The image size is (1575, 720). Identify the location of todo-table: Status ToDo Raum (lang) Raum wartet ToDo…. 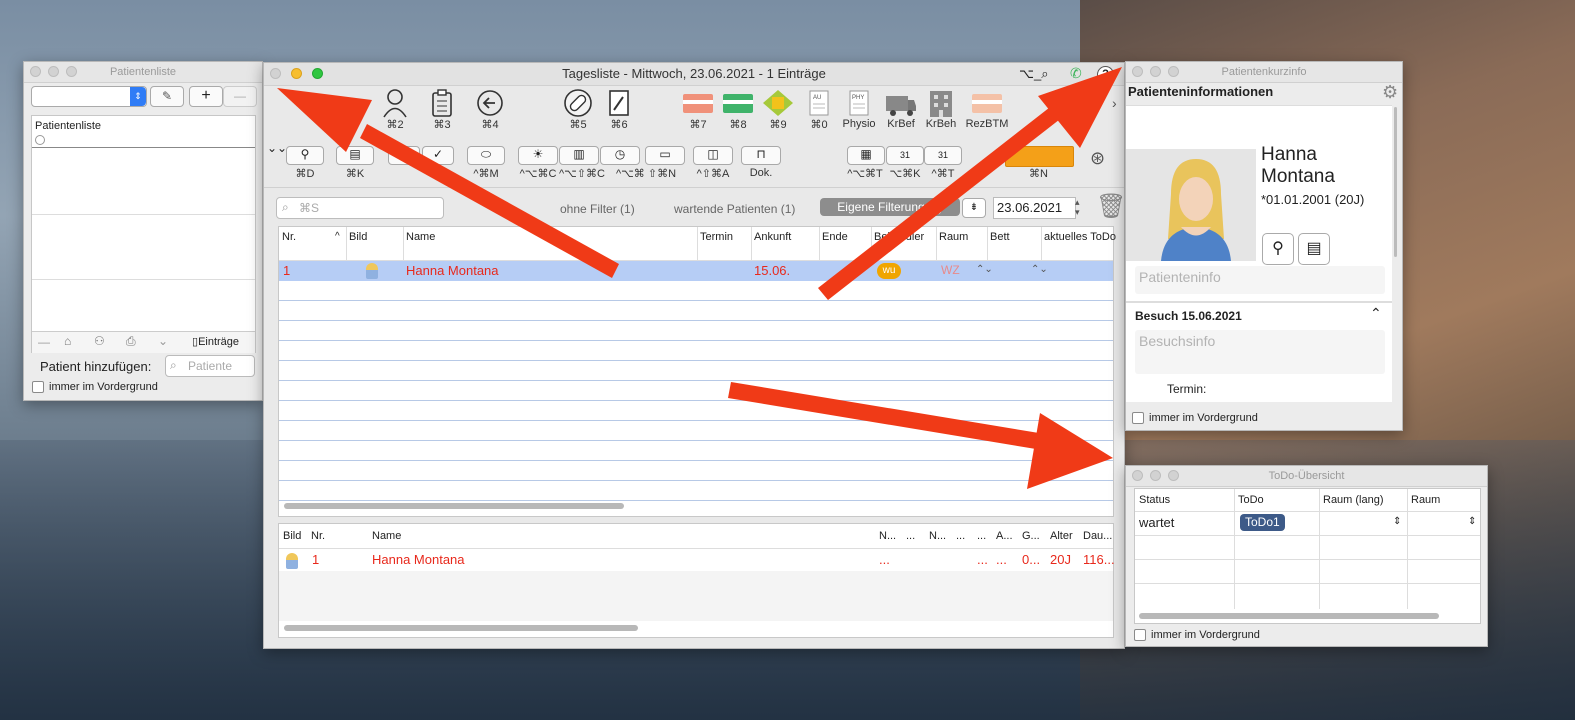
(1307, 556).